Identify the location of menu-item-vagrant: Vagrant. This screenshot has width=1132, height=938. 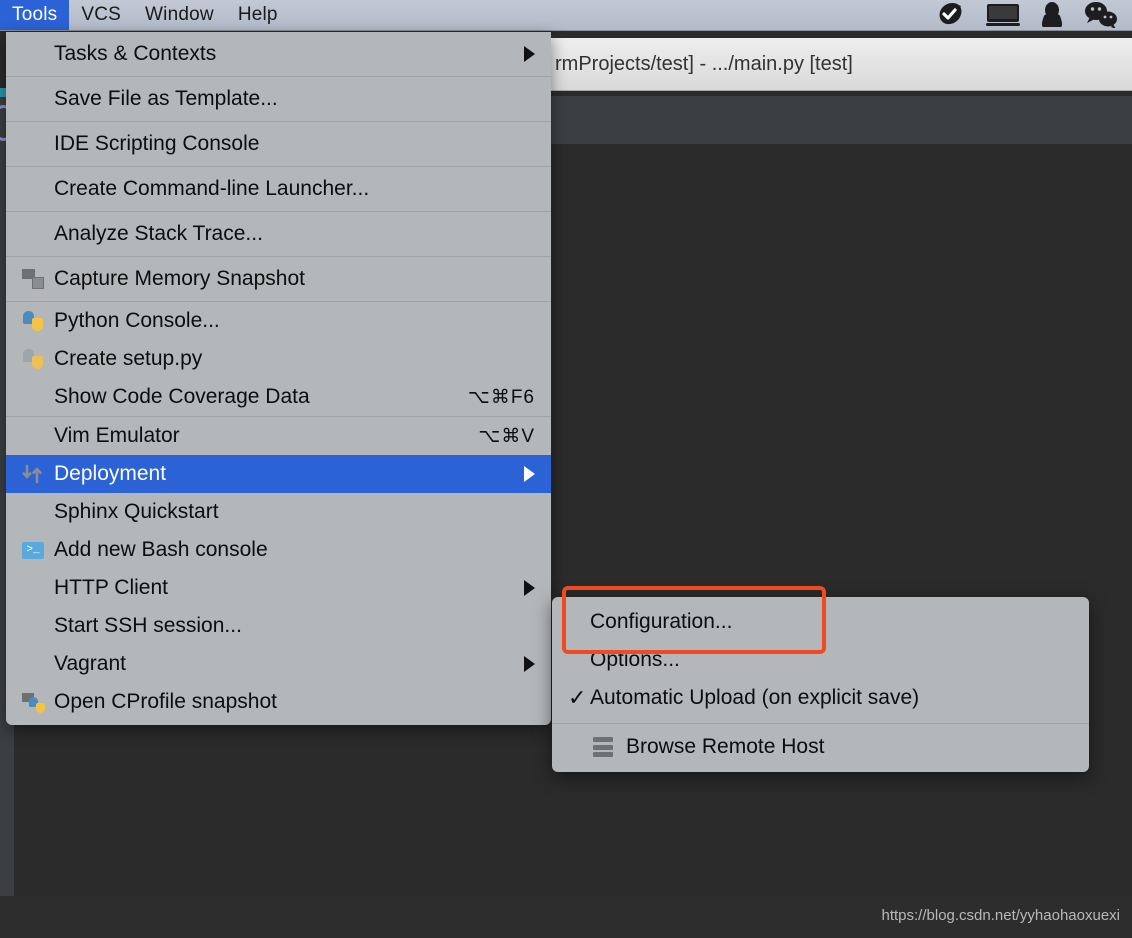
(278, 664).